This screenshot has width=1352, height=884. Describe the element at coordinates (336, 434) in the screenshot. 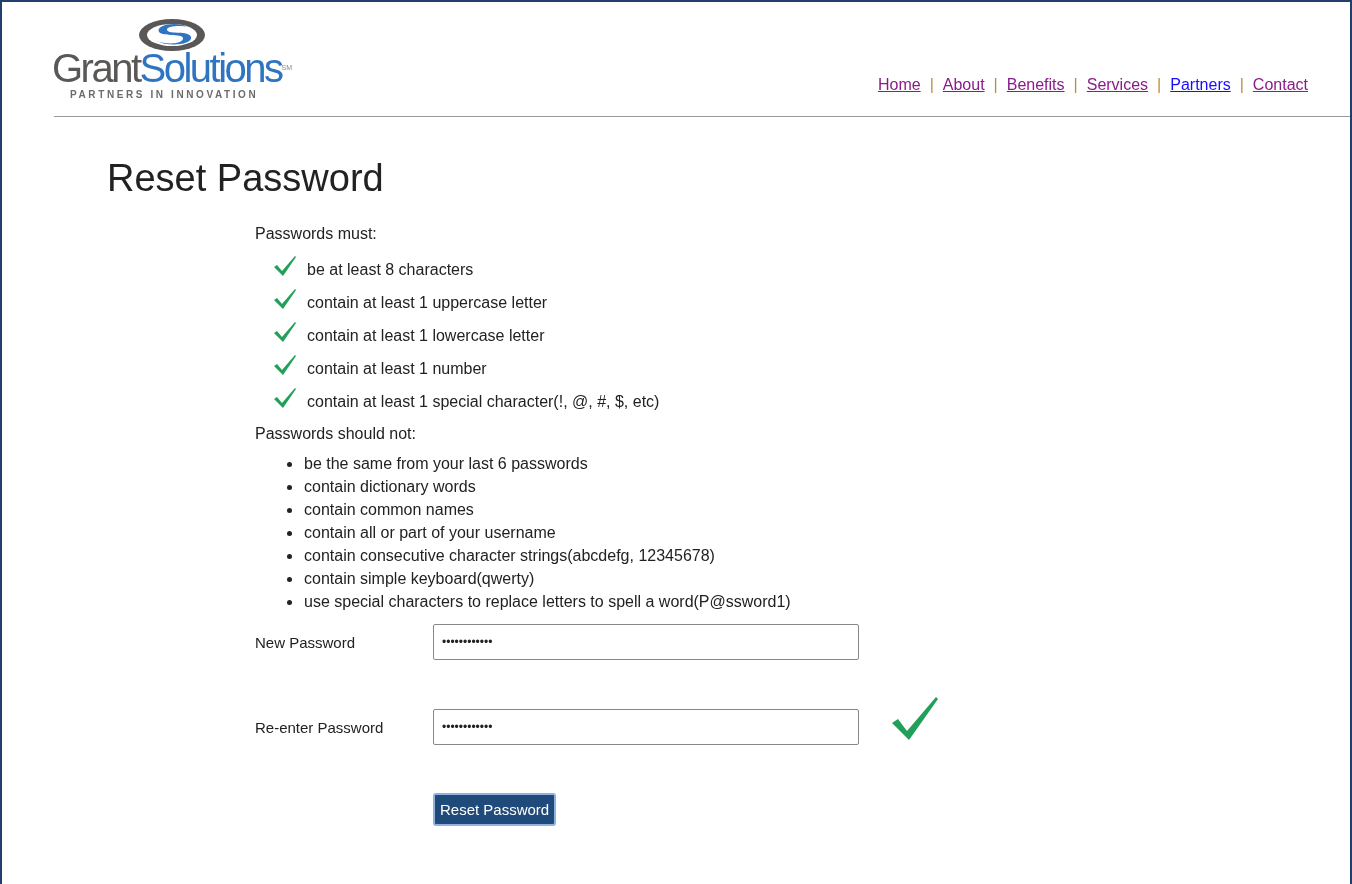

I see `section-heading: Passwords should not:` at that location.